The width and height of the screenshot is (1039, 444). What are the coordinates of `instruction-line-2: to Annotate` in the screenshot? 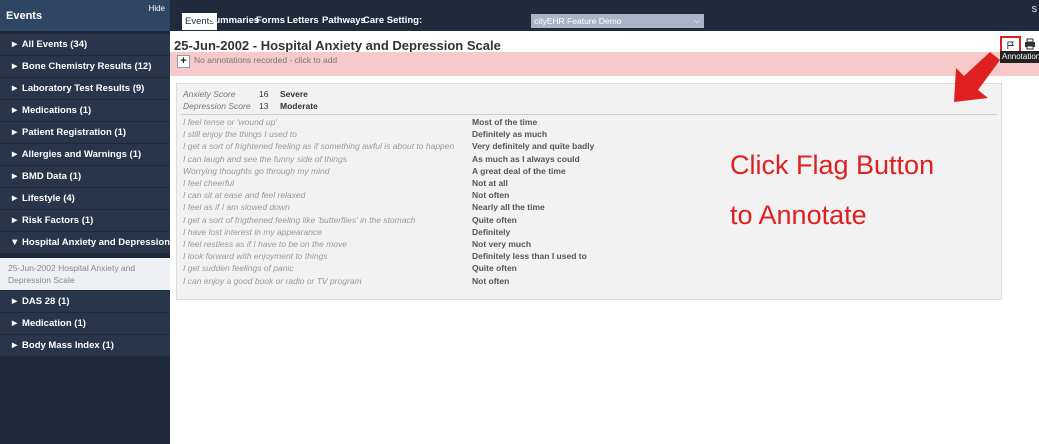 It's located at (798, 215).